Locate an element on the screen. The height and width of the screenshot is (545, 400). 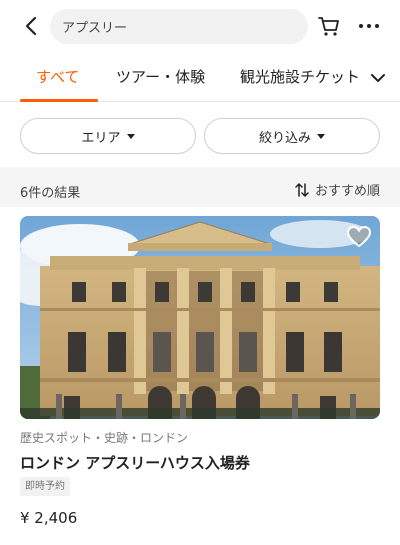
filter-bar: エリア 絞り込み is located at coordinates (200, 135).